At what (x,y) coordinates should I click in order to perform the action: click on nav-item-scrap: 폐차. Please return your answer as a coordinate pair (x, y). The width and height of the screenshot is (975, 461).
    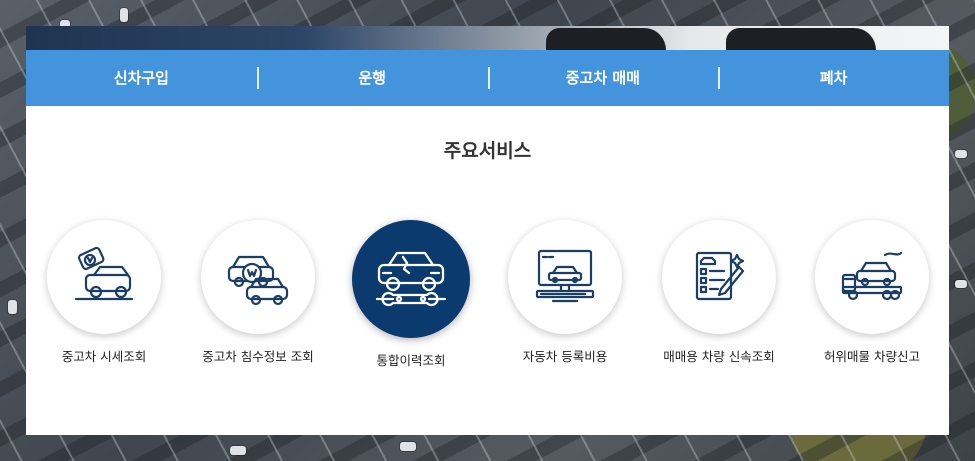
    Looking at the image, I should click on (833, 78).